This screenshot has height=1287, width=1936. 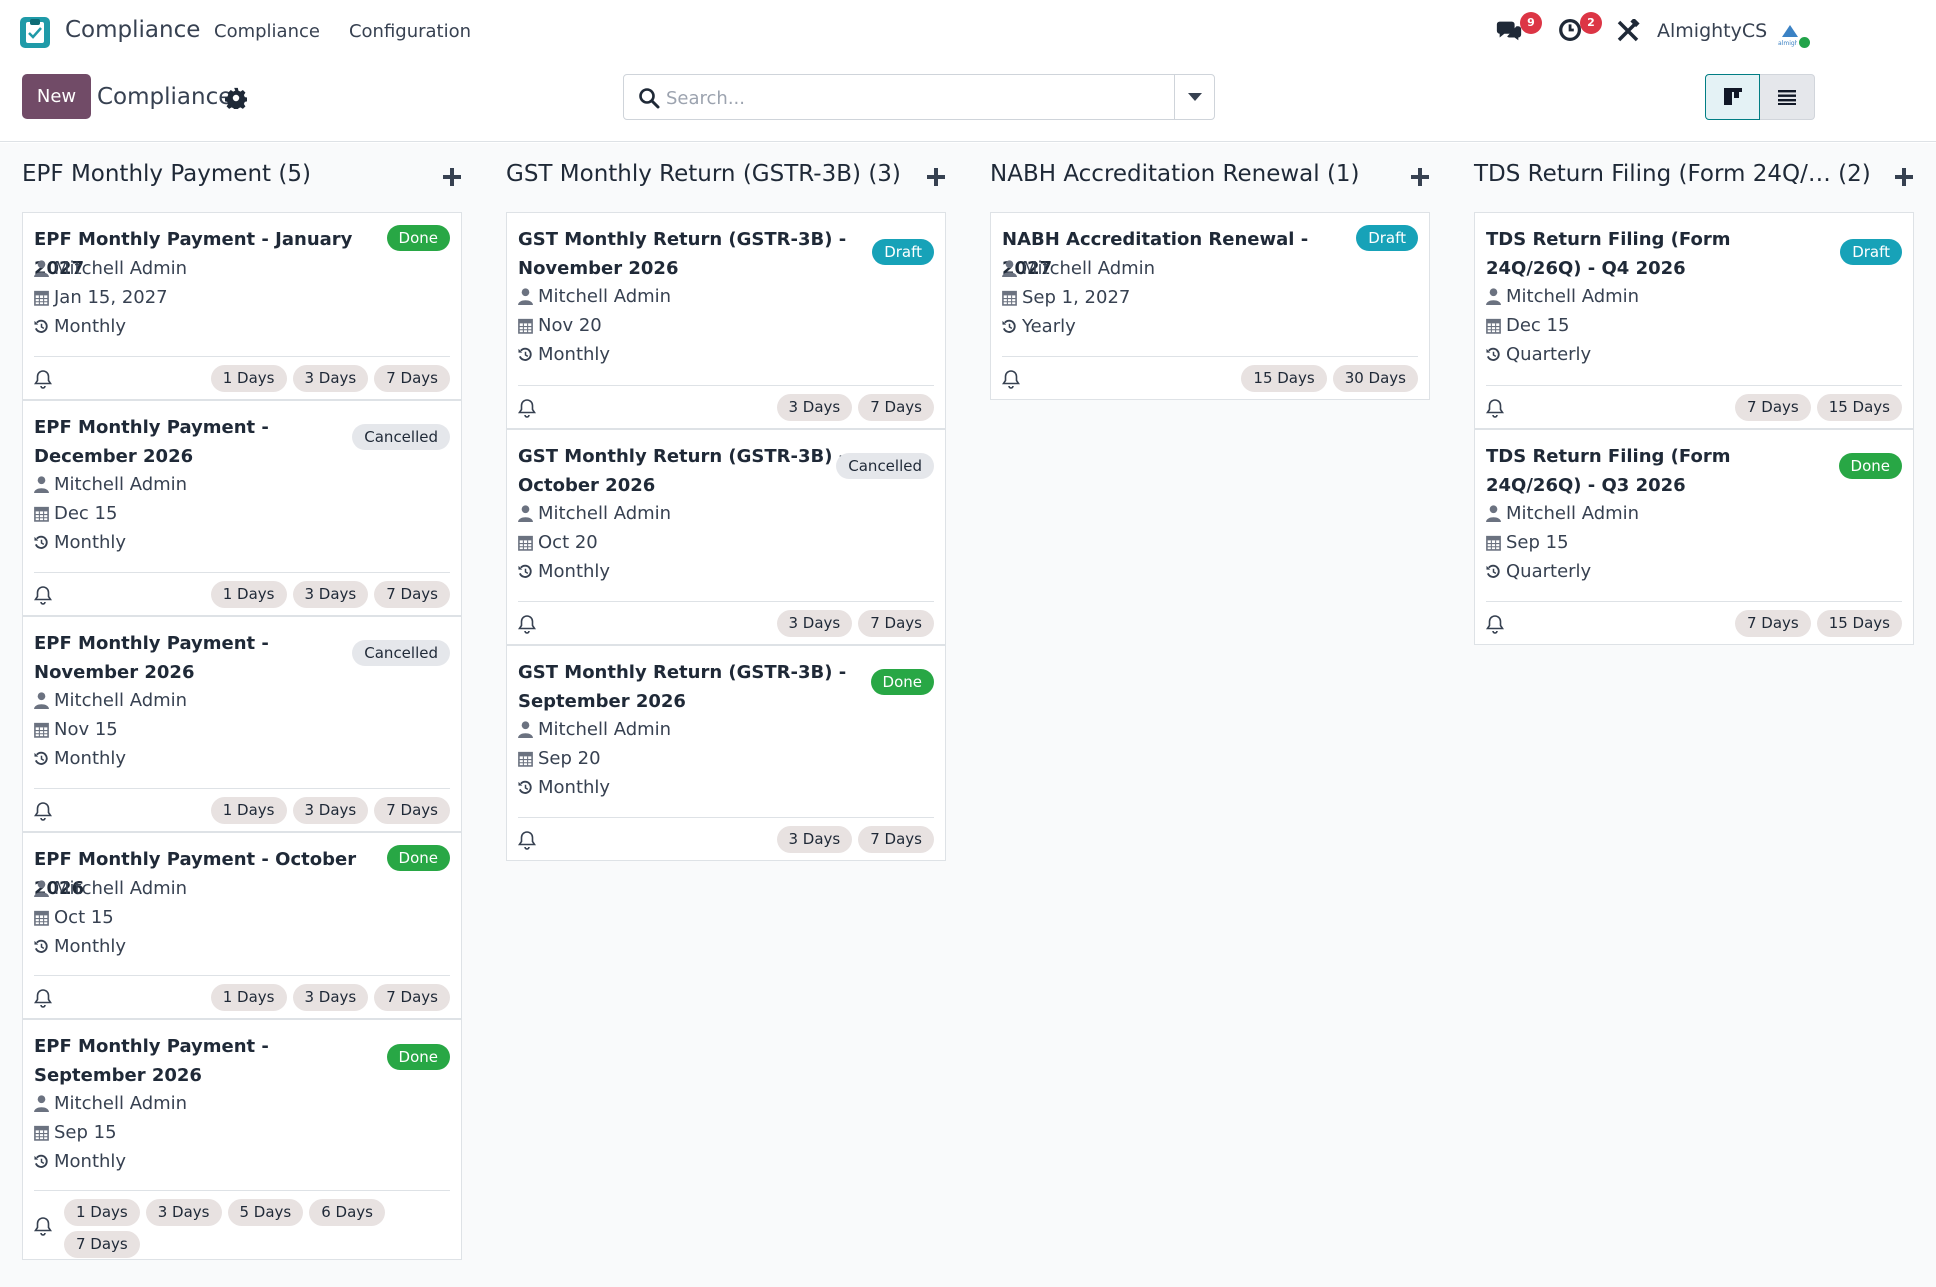 What do you see at coordinates (1329, 378) in the screenshot?
I see `reminder-tags: 15 Days 30 Days` at bounding box center [1329, 378].